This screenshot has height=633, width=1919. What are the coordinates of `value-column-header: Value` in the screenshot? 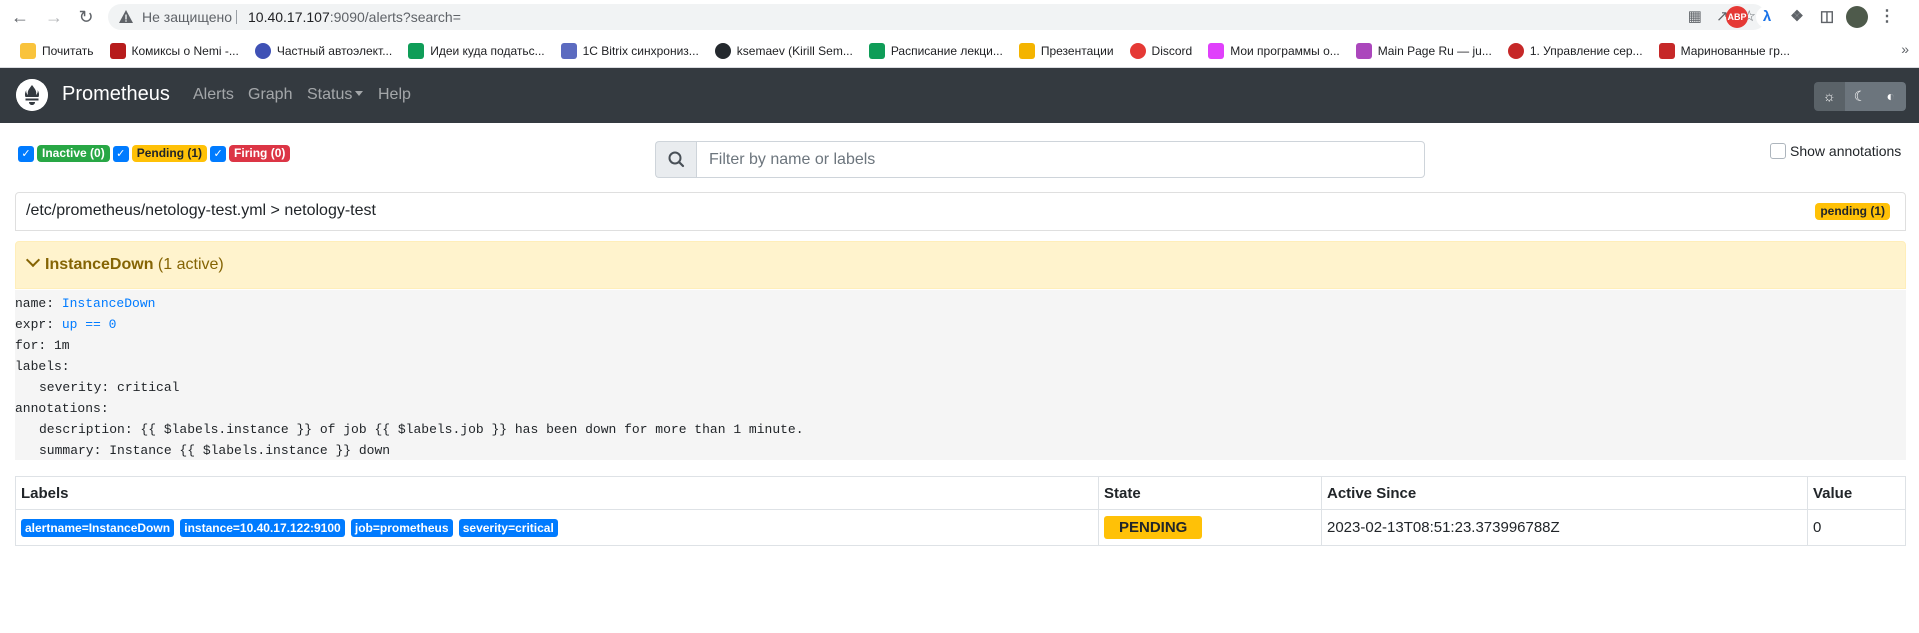 It's located at (1856, 493).